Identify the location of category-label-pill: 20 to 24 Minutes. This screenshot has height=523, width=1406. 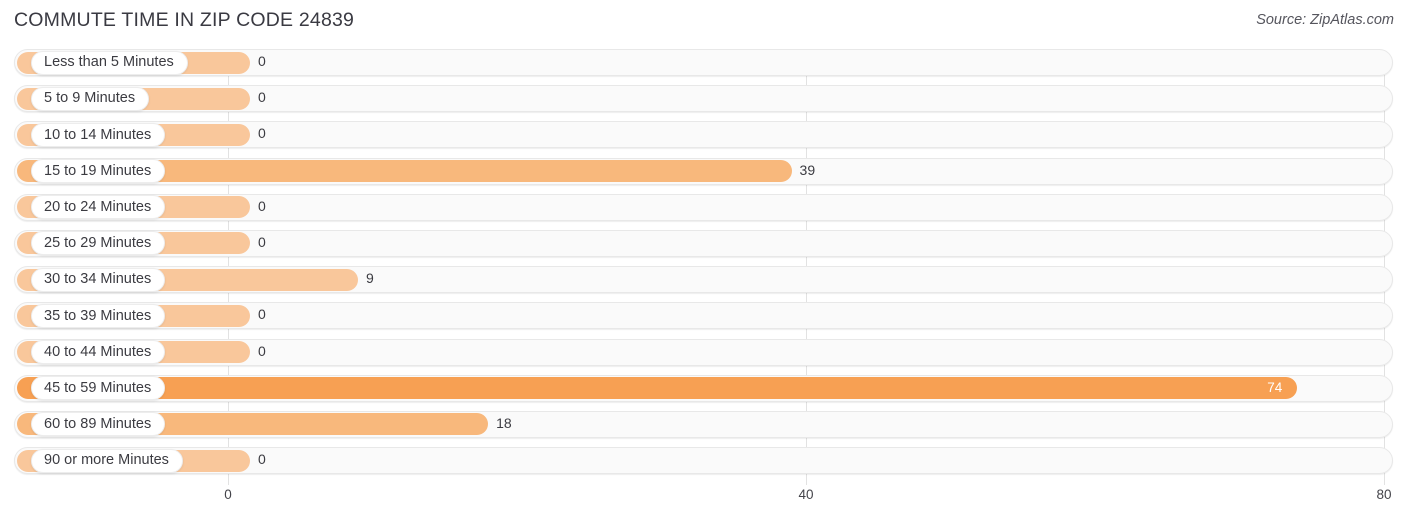
(98, 207).